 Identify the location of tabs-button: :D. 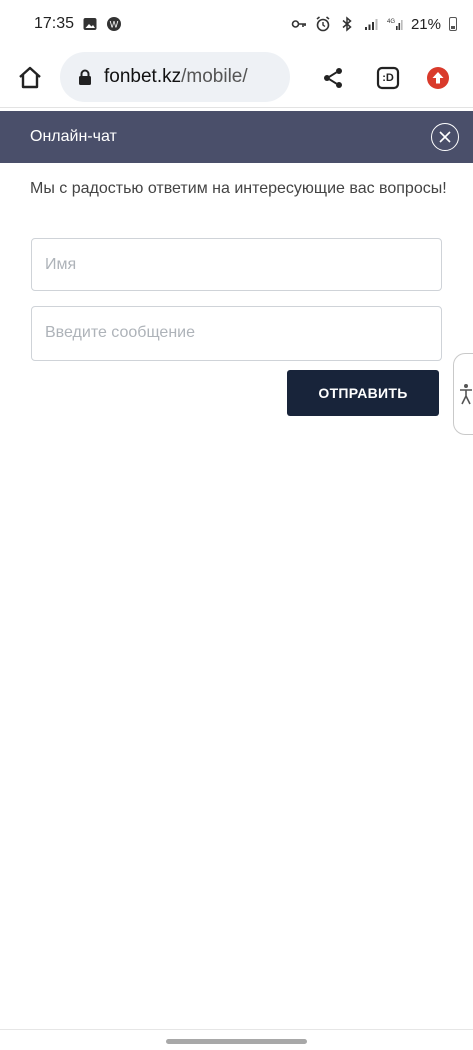
(388, 78).